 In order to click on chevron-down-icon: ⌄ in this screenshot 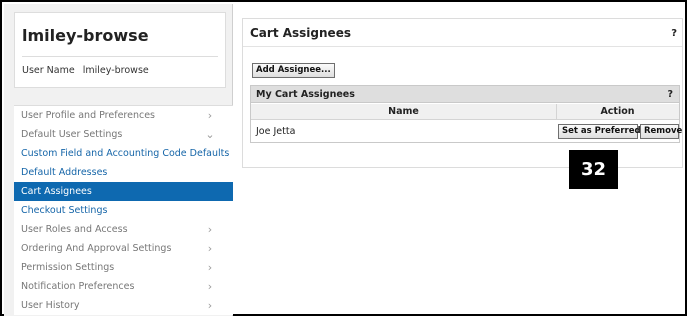, I will do `click(210, 134)`.